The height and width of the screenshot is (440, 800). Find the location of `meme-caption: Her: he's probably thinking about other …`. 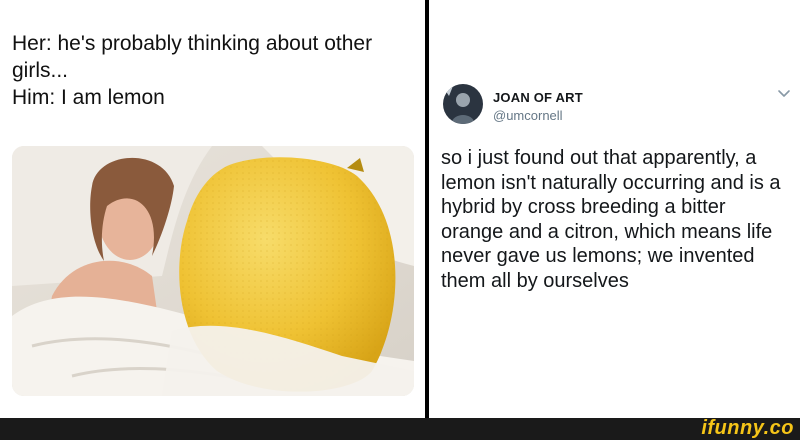

meme-caption: Her: he's probably thinking about other … is located at coordinates (212, 70).